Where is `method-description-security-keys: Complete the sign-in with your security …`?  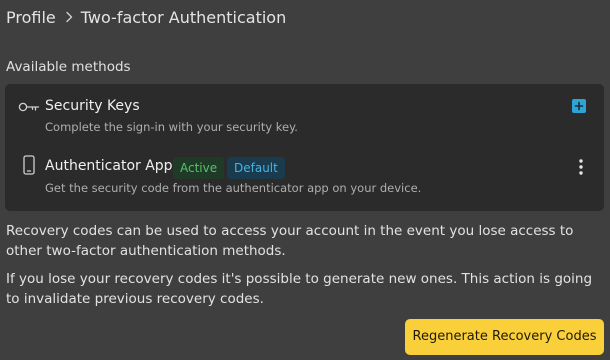
method-description-security-keys: Complete the sign-in with your security … is located at coordinates (171, 127).